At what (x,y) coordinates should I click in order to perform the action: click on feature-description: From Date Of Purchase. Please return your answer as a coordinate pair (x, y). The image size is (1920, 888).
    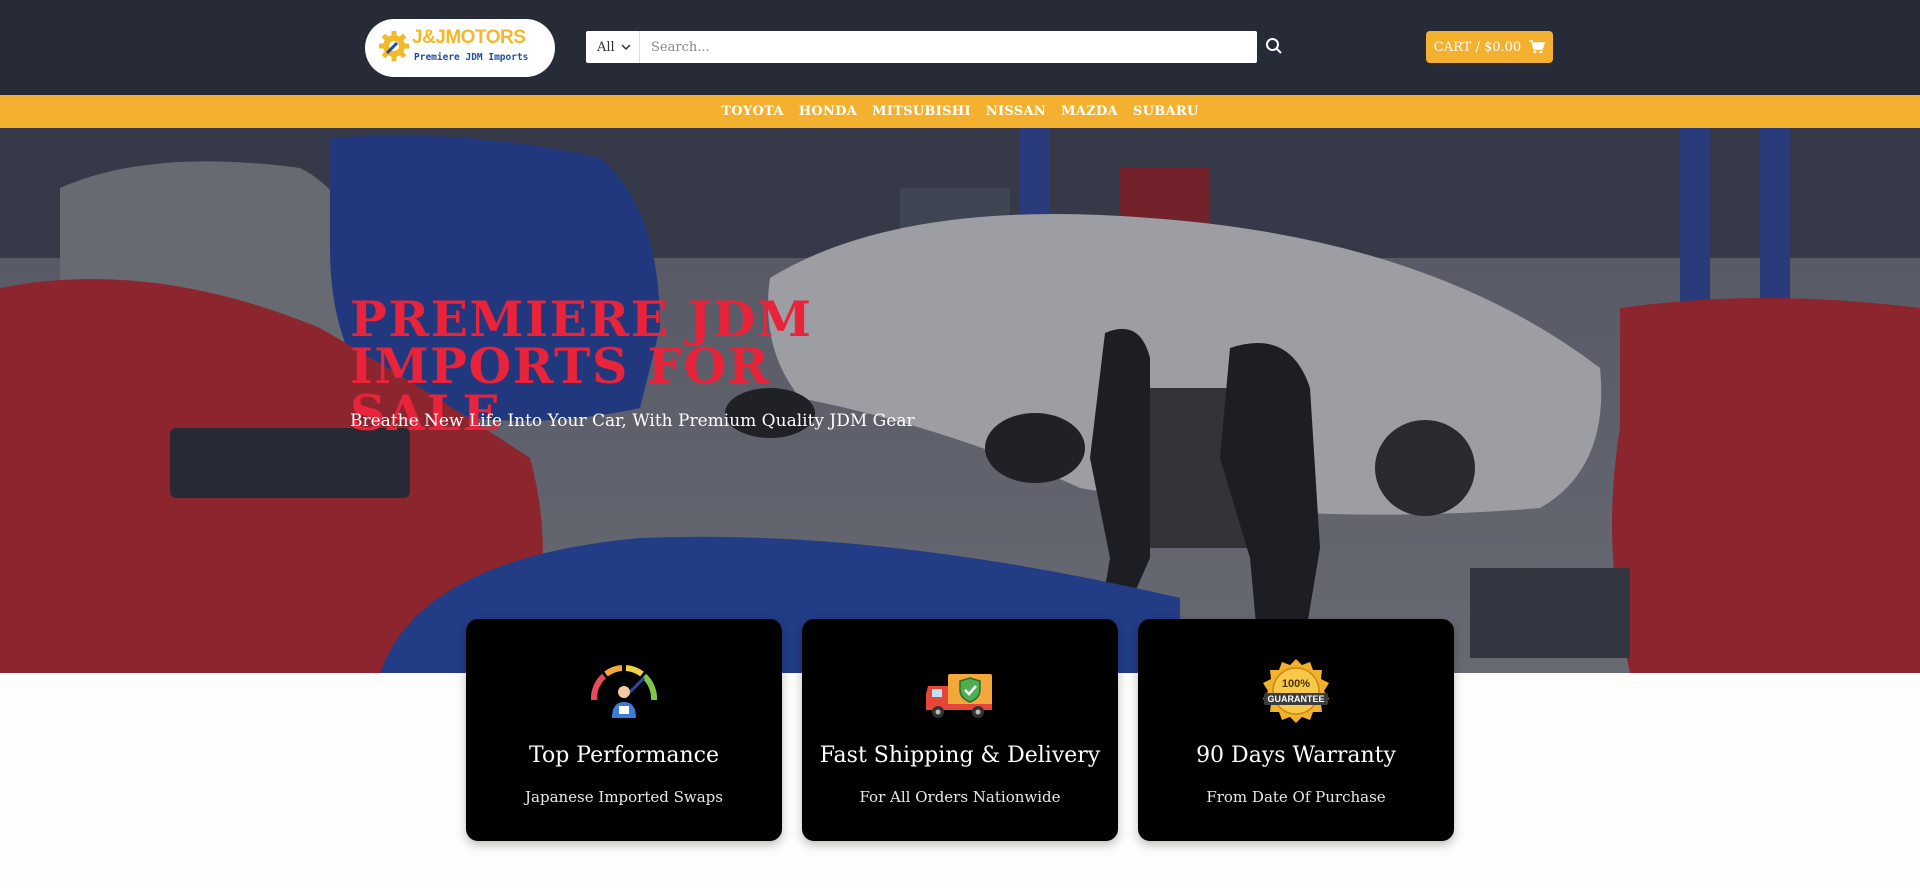
    Looking at the image, I should click on (1296, 797).